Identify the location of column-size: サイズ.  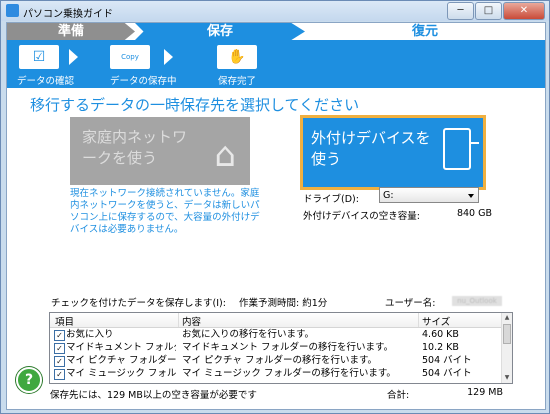
(436, 321).